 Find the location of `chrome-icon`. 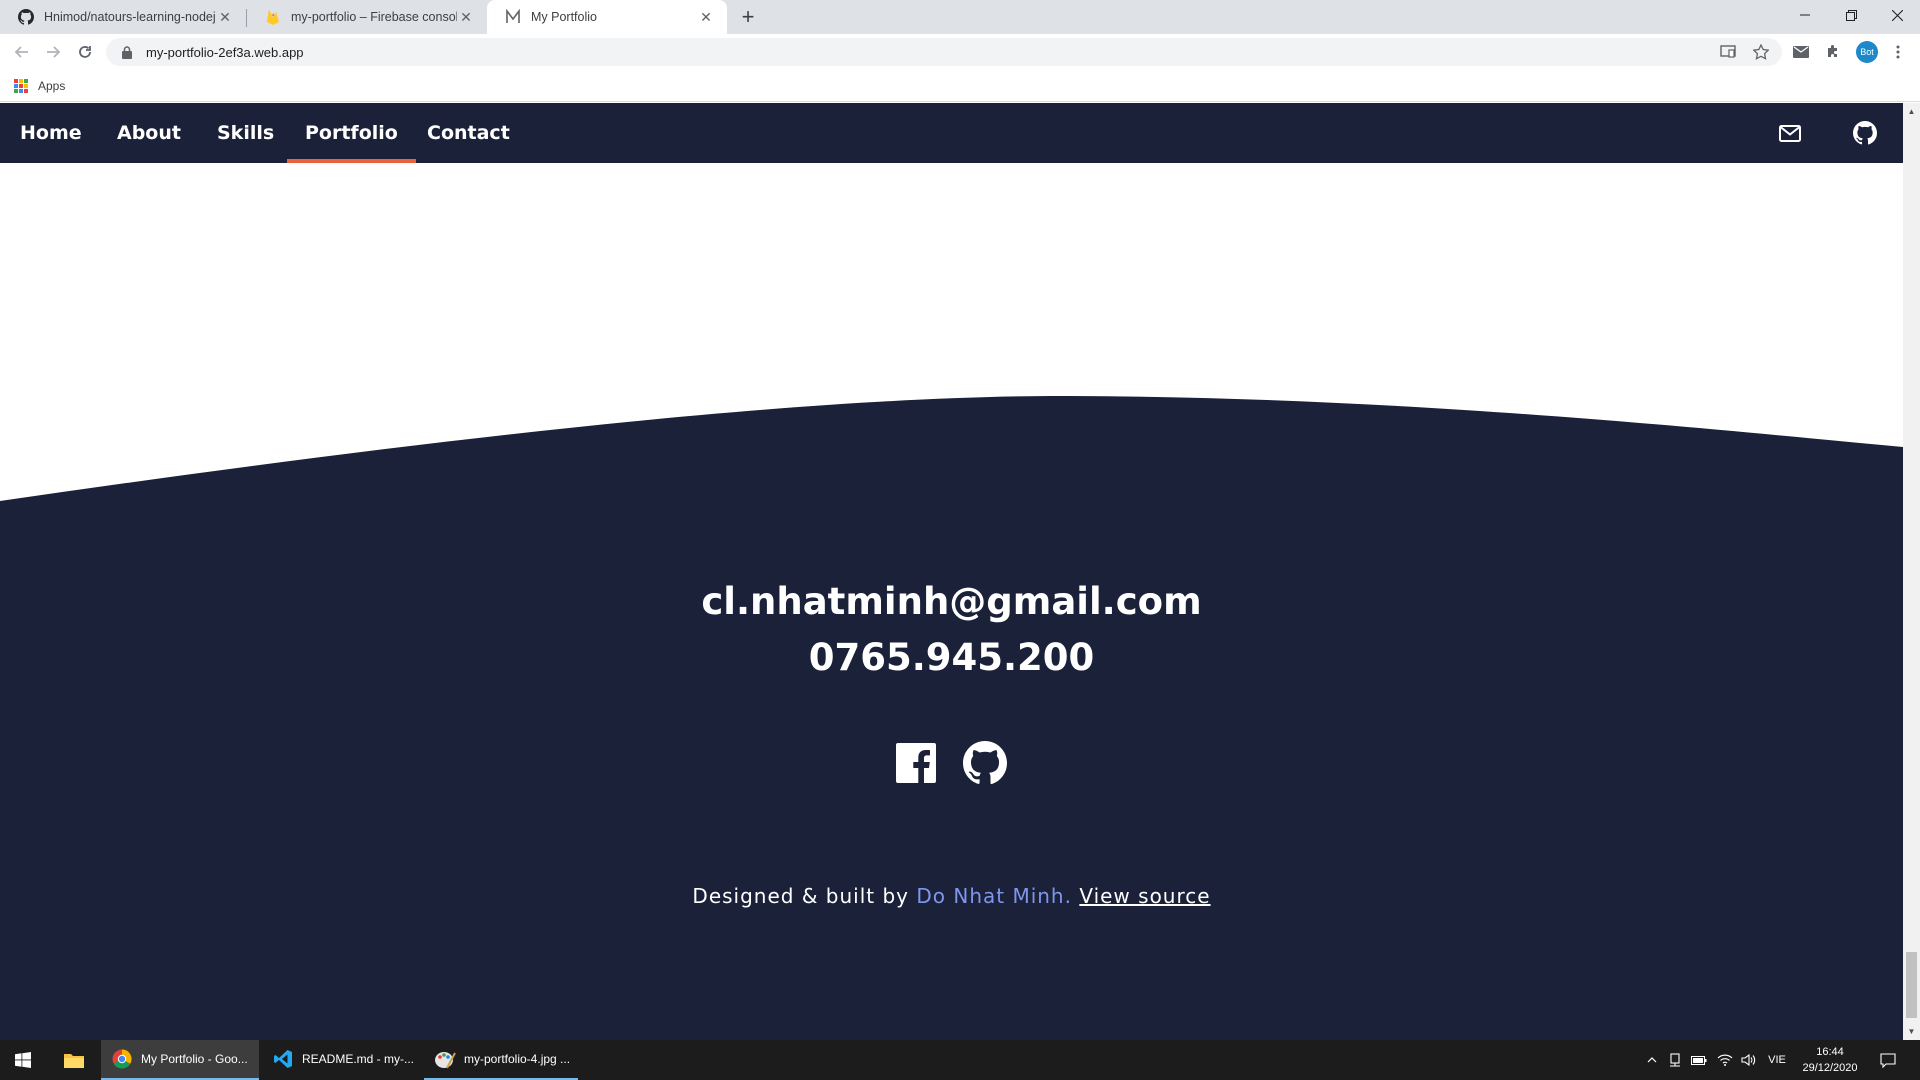

chrome-icon is located at coordinates (122, 1059).